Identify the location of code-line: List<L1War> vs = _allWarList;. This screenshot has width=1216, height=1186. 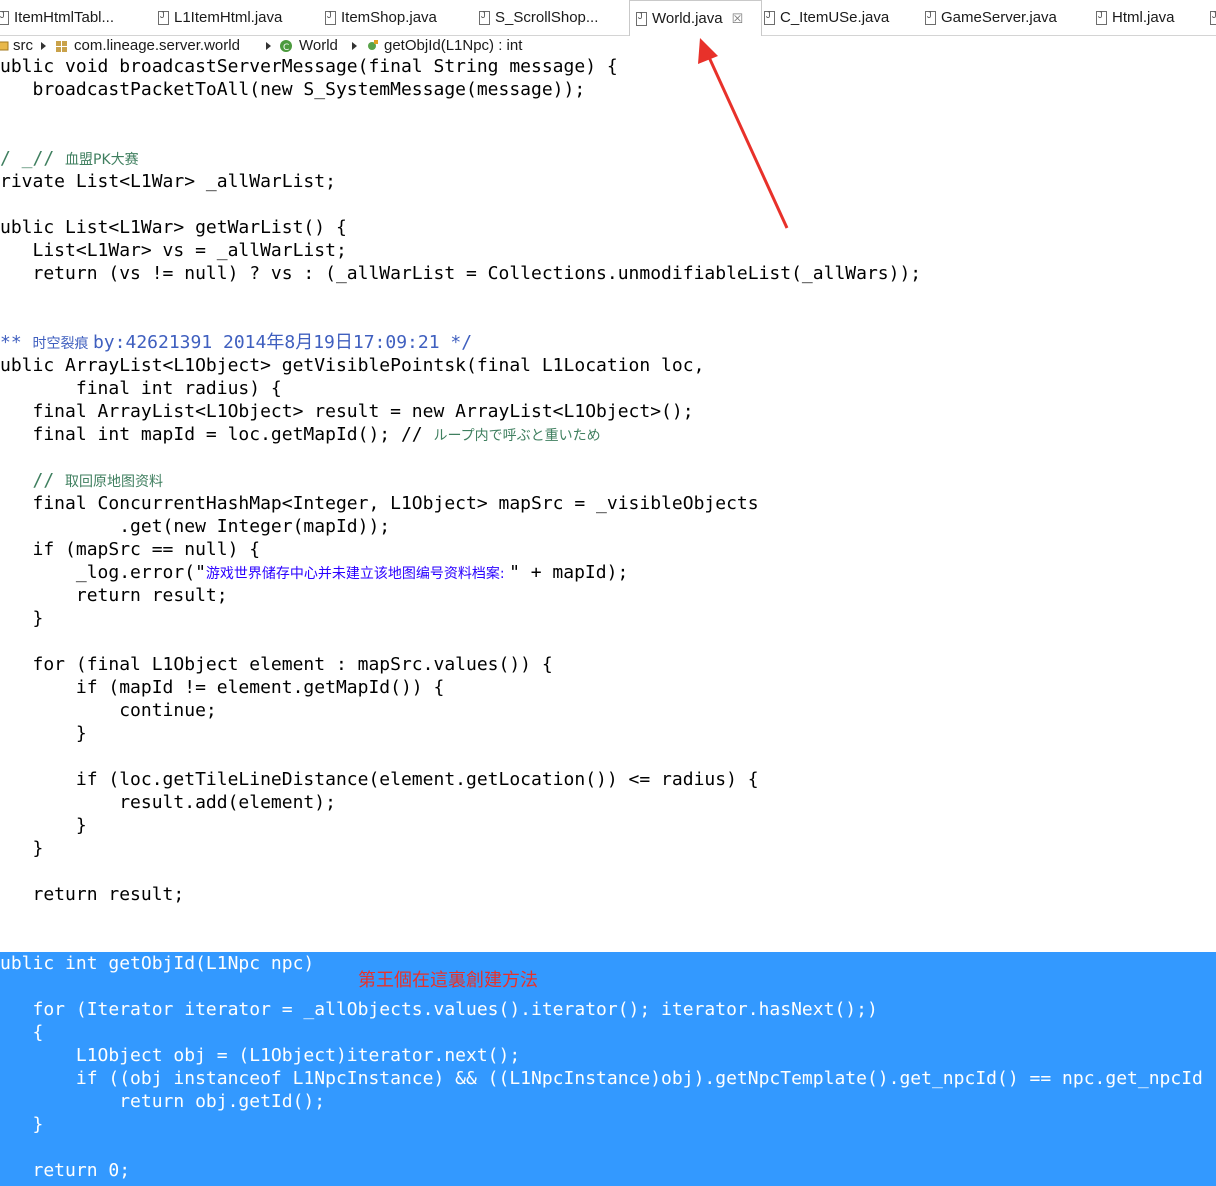
(173, 250).